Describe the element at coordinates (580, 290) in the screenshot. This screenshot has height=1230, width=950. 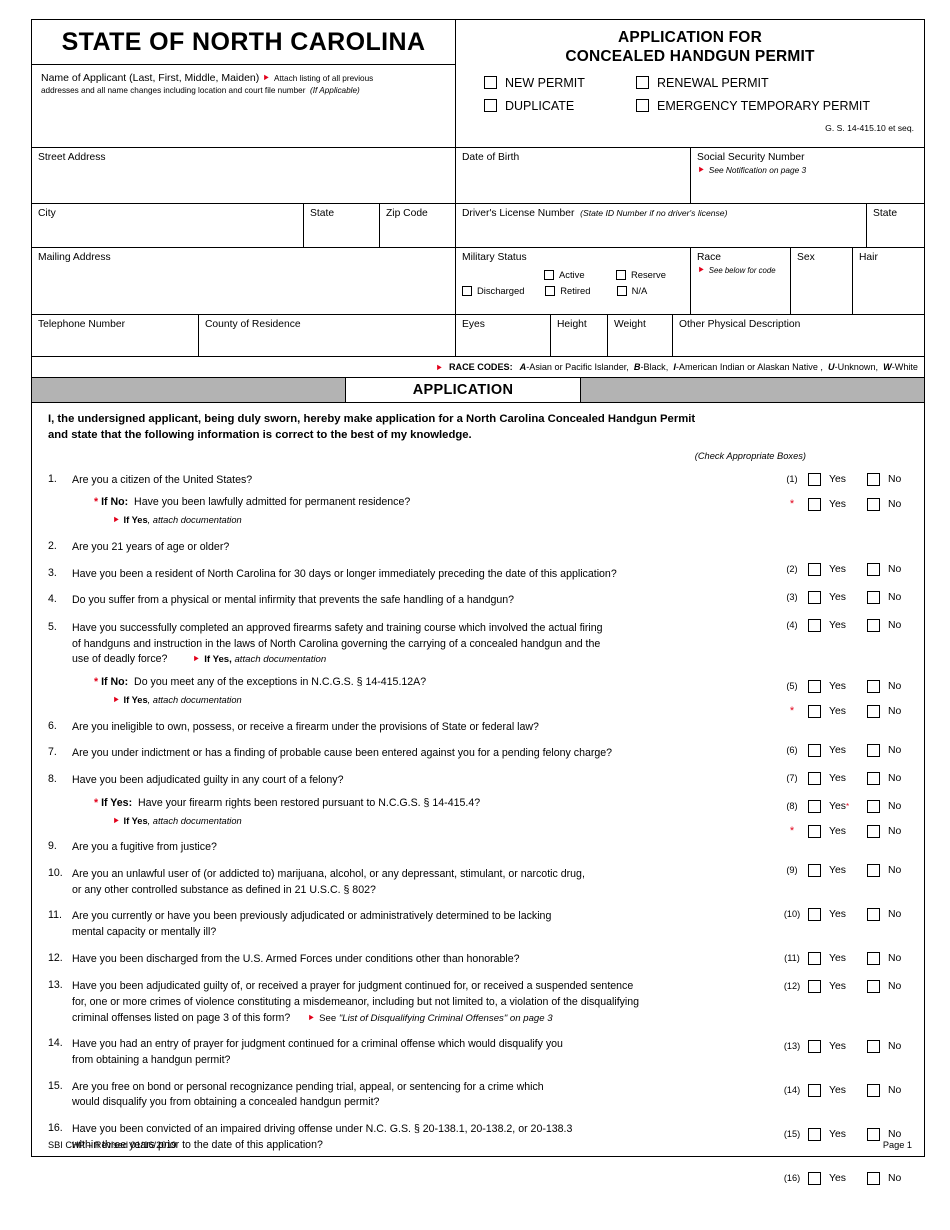
I see `checkbox-military-retired: Retired` at that location.